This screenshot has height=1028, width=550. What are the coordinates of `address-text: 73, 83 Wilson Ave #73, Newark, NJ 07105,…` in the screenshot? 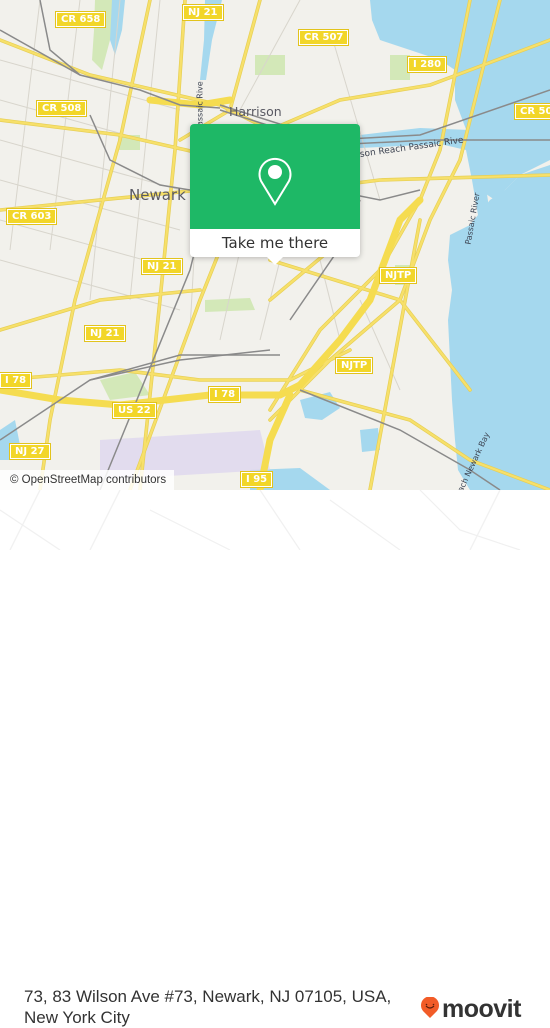 It's located at (208, 1007).